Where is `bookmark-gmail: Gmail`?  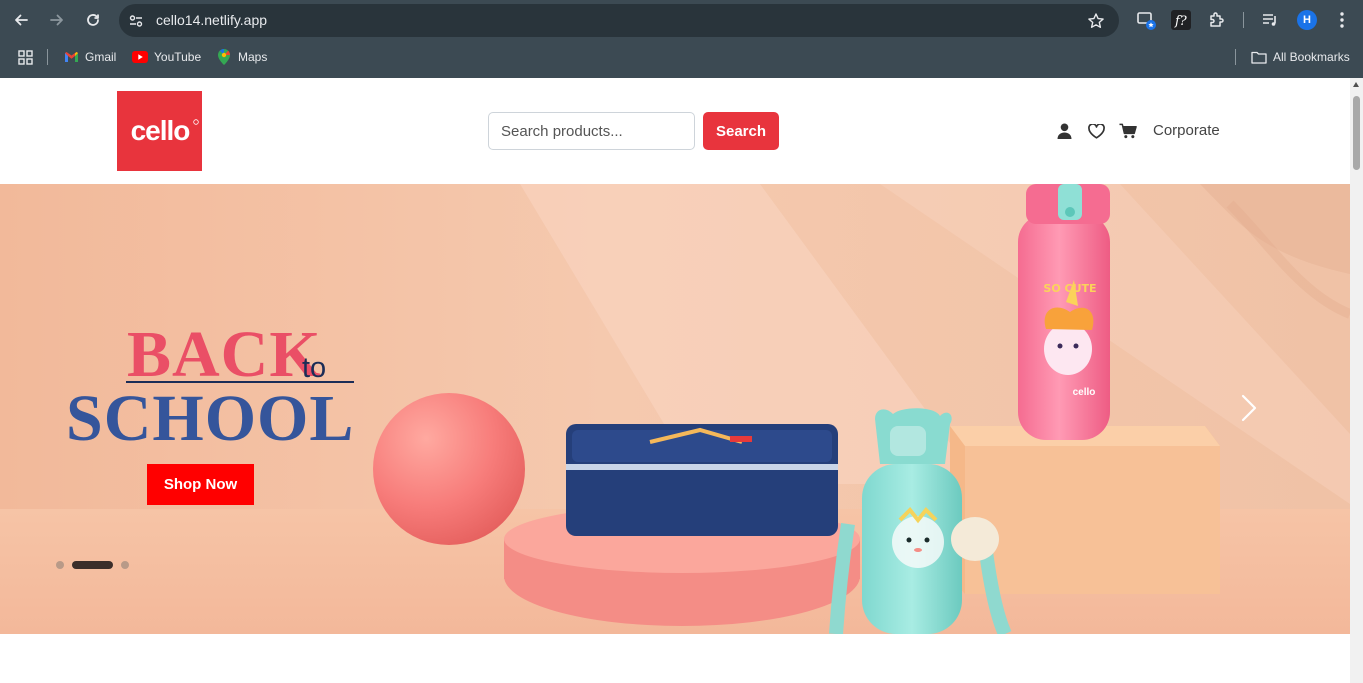 bookmark-gmail: Gmail is located at coordinates (89, 57).